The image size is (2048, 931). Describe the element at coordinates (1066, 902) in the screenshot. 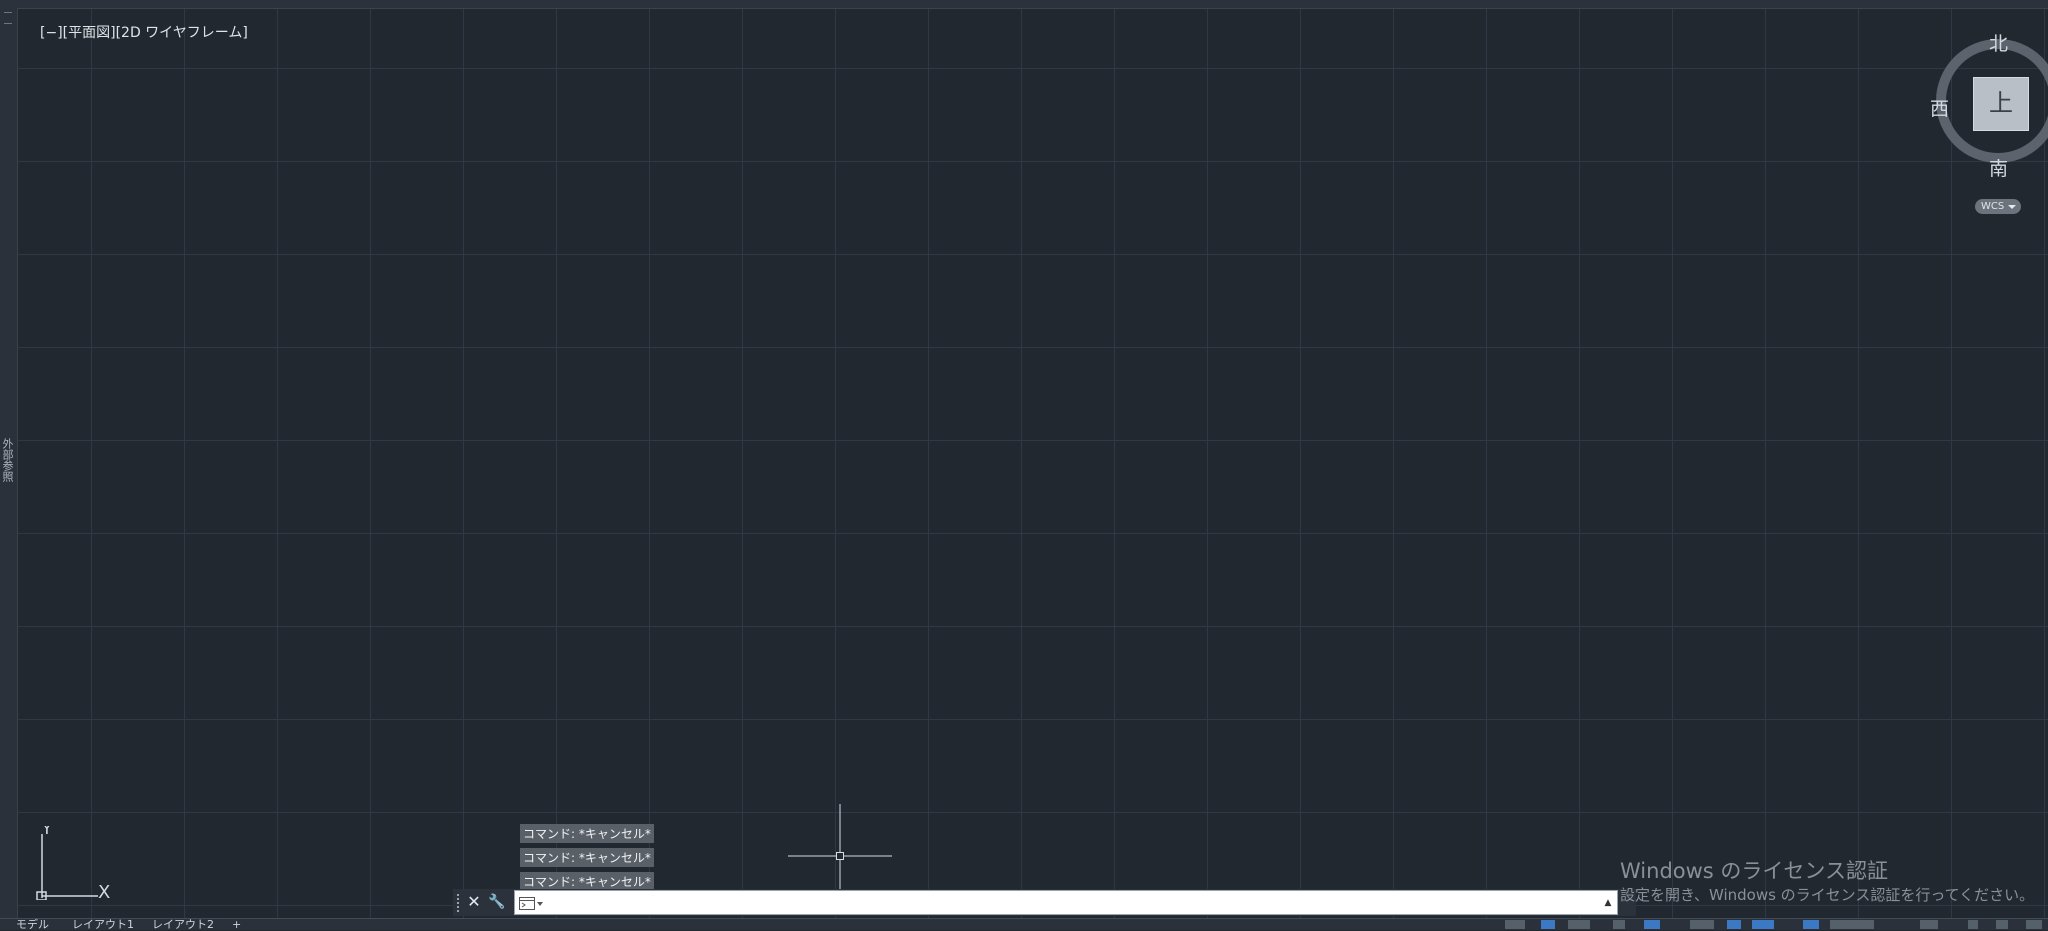

I see `command-input: ▲` at that location.